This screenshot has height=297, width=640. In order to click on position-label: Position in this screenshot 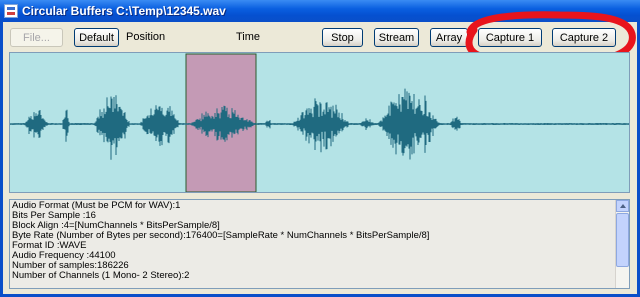, I will do `click(146, 37)`.